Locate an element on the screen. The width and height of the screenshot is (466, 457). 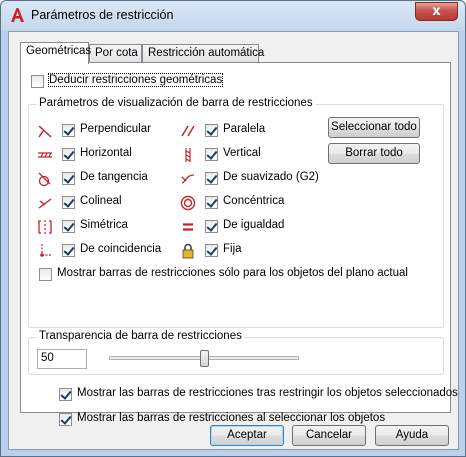
transparency-slider-thumb is located at coordinates (204, 358).